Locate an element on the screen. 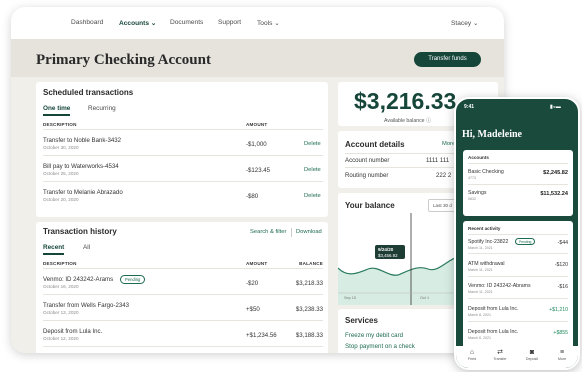 Image resolution: width=582 pixels, height=372 pixels. activity-name: Deposit from Lula Inc. is located at coordinates (493, 309).